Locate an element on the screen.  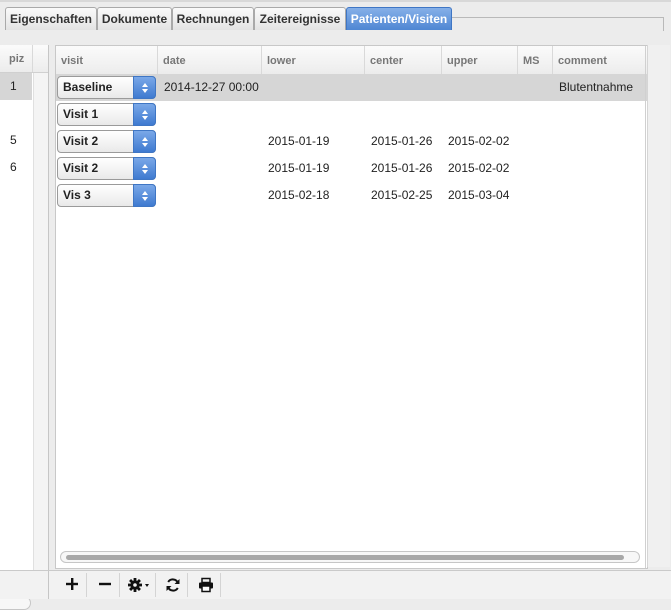
visit-select: Vis 3 is located at coordinates (106, 195).